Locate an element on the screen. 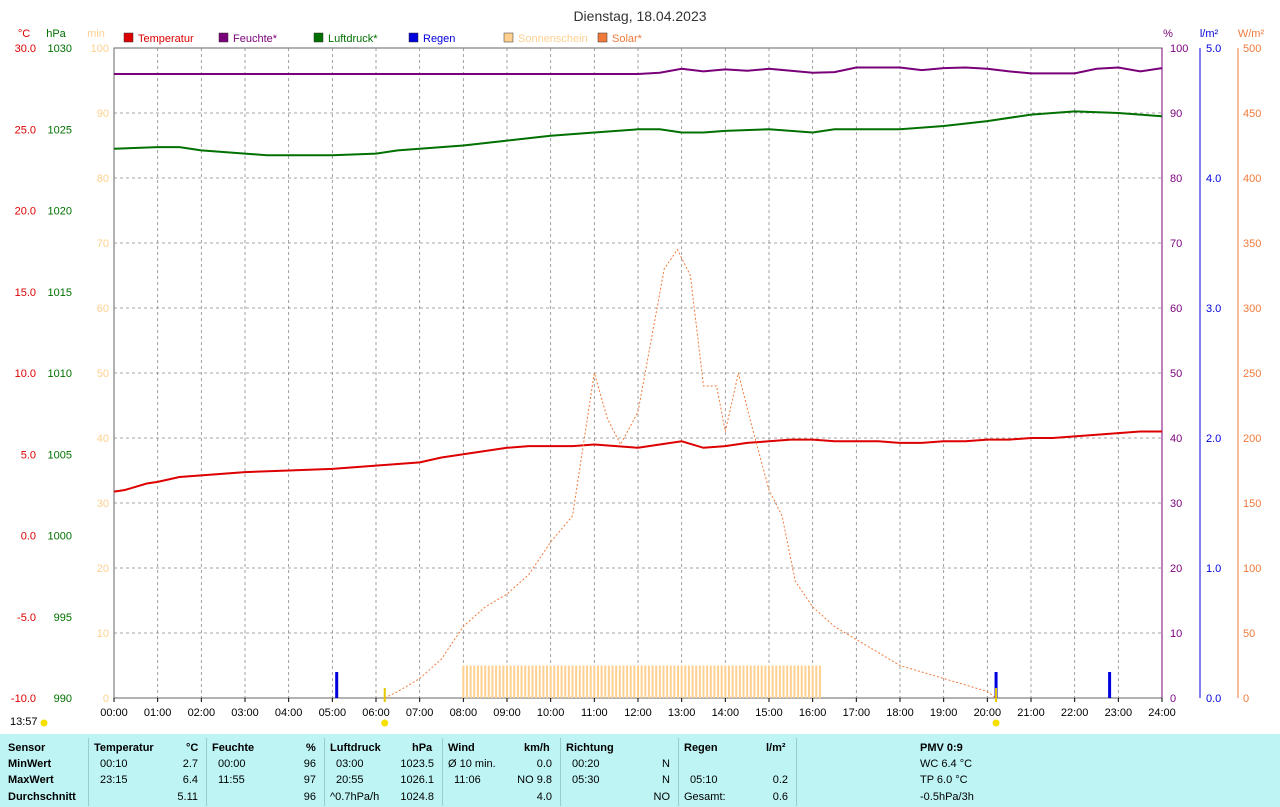  x-tick-label: 15:00 is located at coordinates (769, 713).